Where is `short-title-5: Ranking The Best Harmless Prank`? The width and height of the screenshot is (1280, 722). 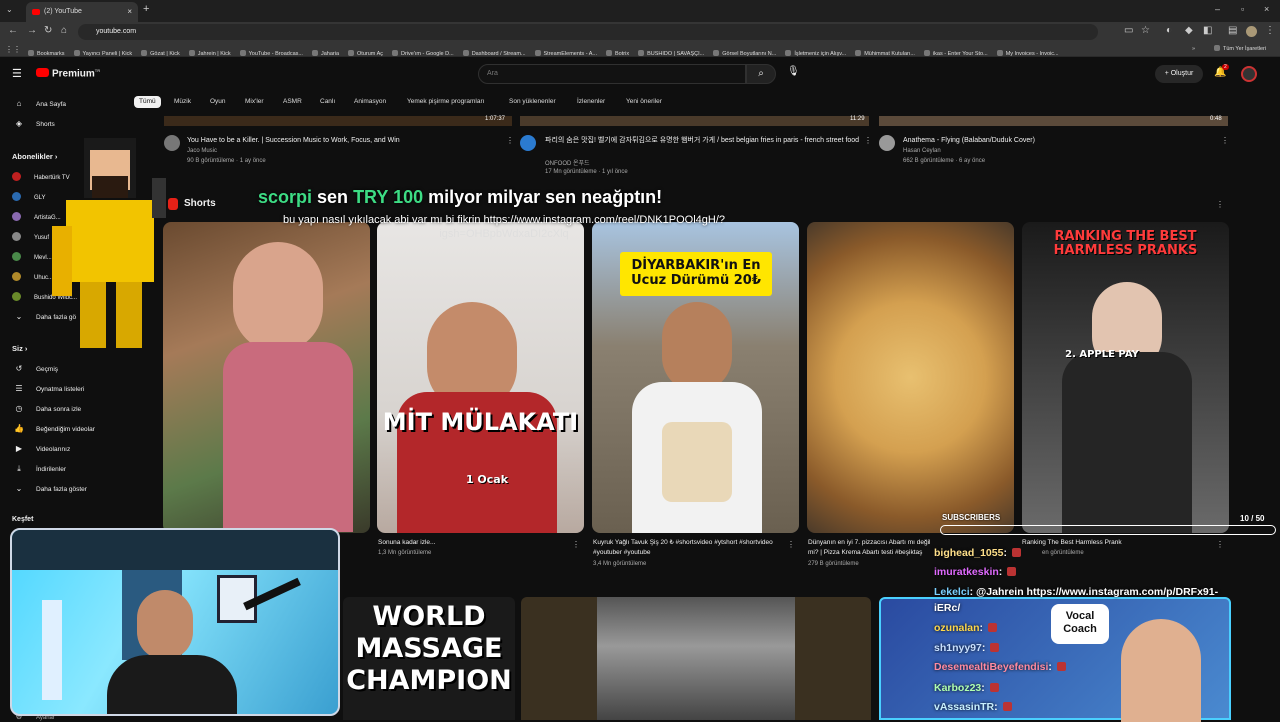 short-title-5: Ranking The Best Harmless Prank is located at coordinates (1117, 543).